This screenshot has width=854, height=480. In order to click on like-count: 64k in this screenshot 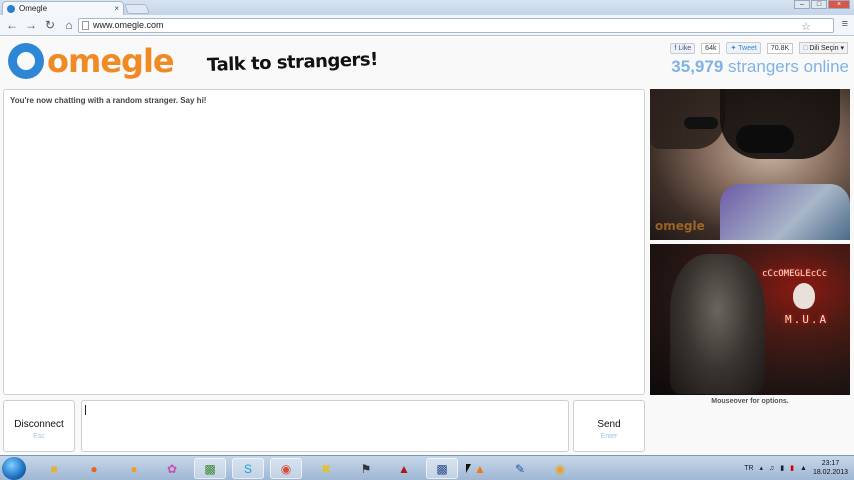, I will do `click(711, 48)`.